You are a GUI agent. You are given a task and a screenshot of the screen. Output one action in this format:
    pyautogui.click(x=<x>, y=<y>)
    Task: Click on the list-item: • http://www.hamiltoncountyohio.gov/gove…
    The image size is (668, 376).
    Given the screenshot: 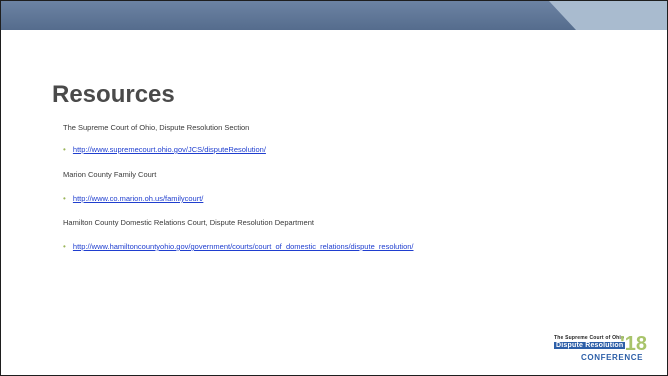 What is the action you would take?
    pyautogui.click(x=238, y=246)
    